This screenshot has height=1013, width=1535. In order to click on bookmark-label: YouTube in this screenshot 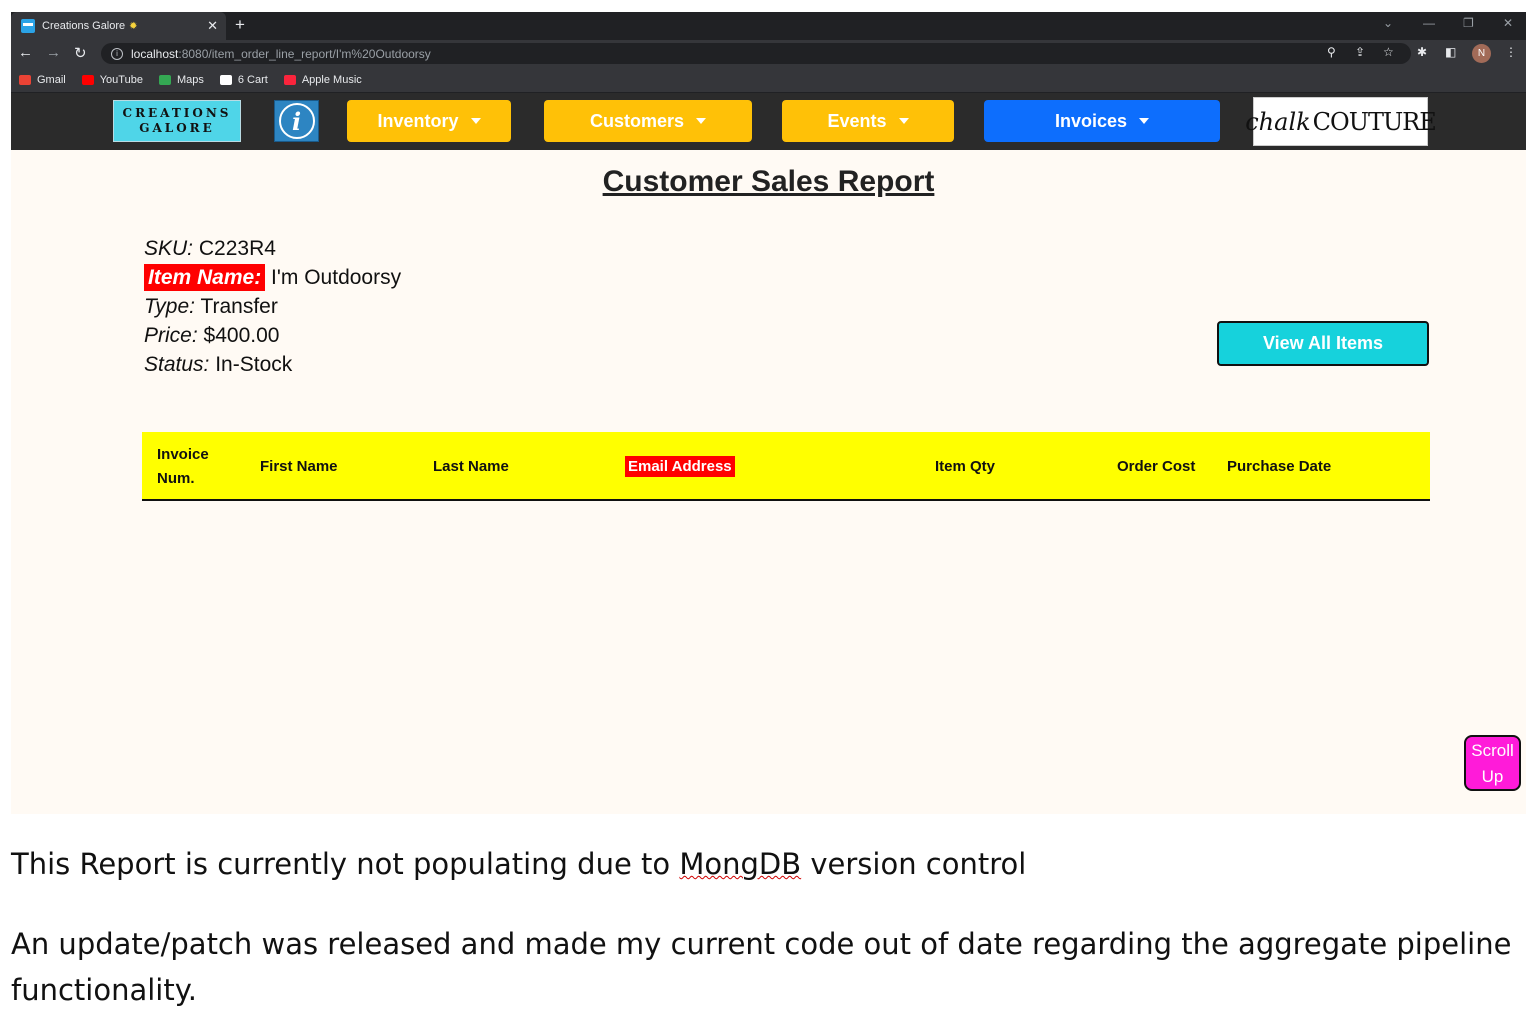, I will do `click(121, 79)`.